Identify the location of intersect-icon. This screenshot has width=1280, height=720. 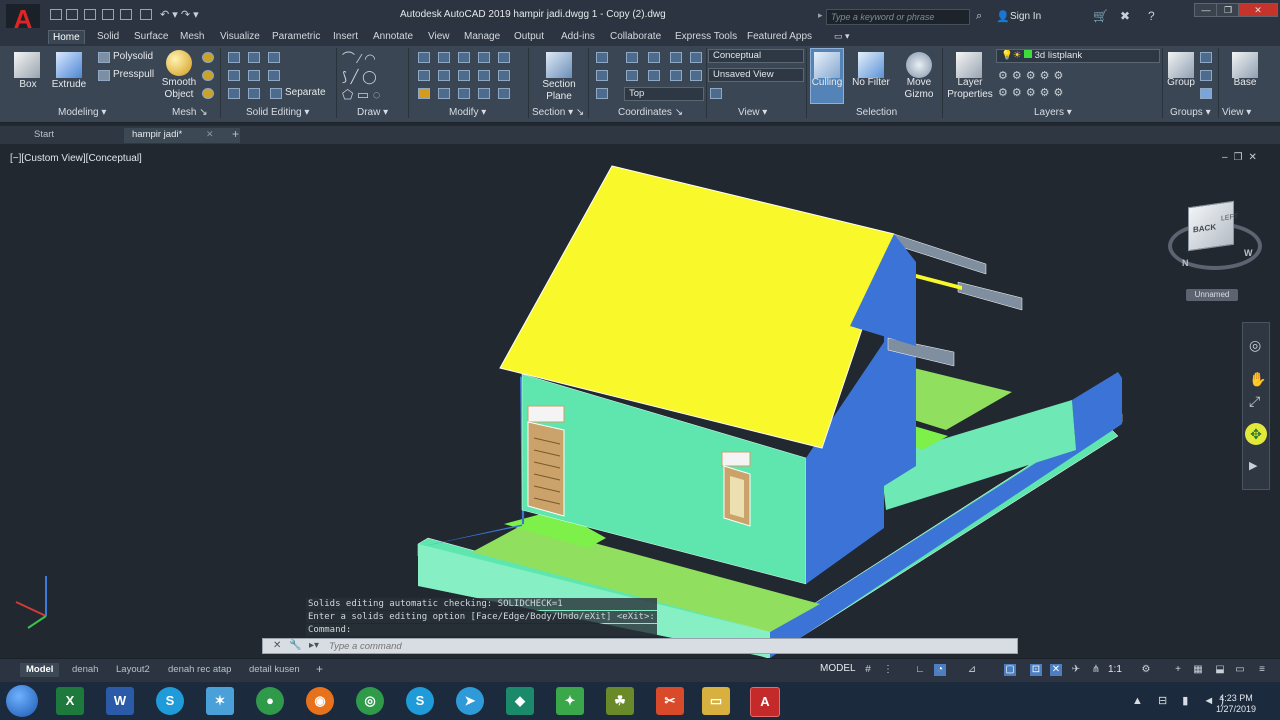
(274, 57).